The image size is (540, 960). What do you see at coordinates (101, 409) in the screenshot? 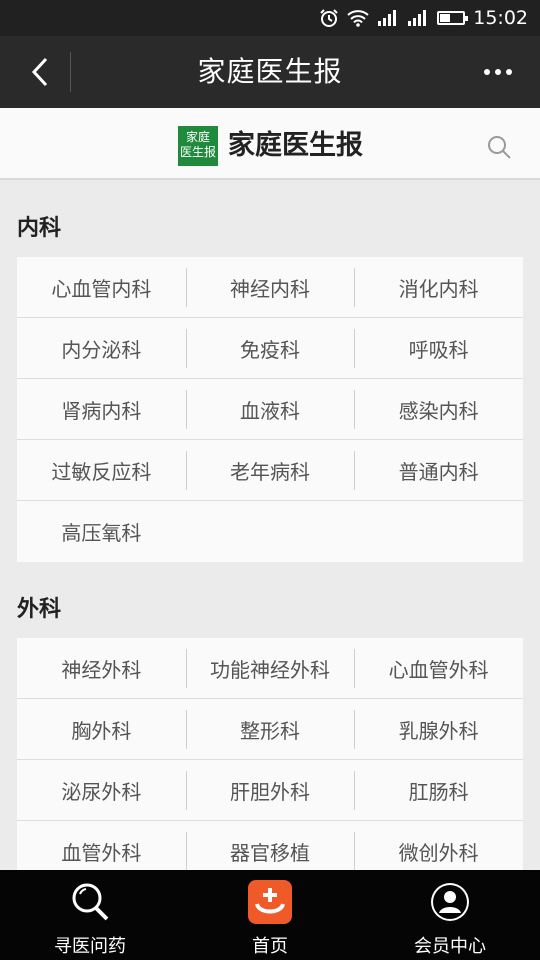
I see `department-item: 肾病内科` at bounding box center [101, 409].